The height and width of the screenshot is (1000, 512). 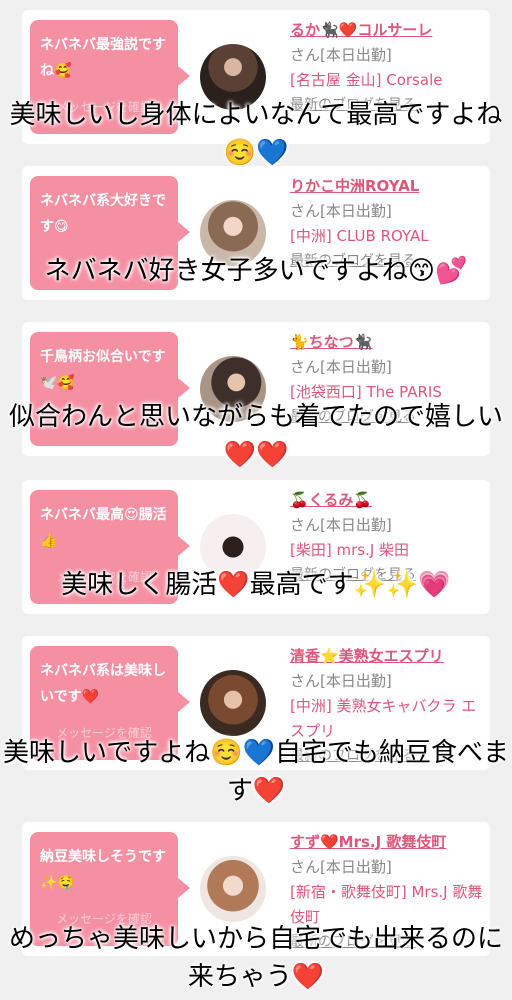 What do you see at coordinates (103, 528) in the screenshot?
I see `message-text: ネバネバ最高😍腸活👍` at bounding box center [103, 528].